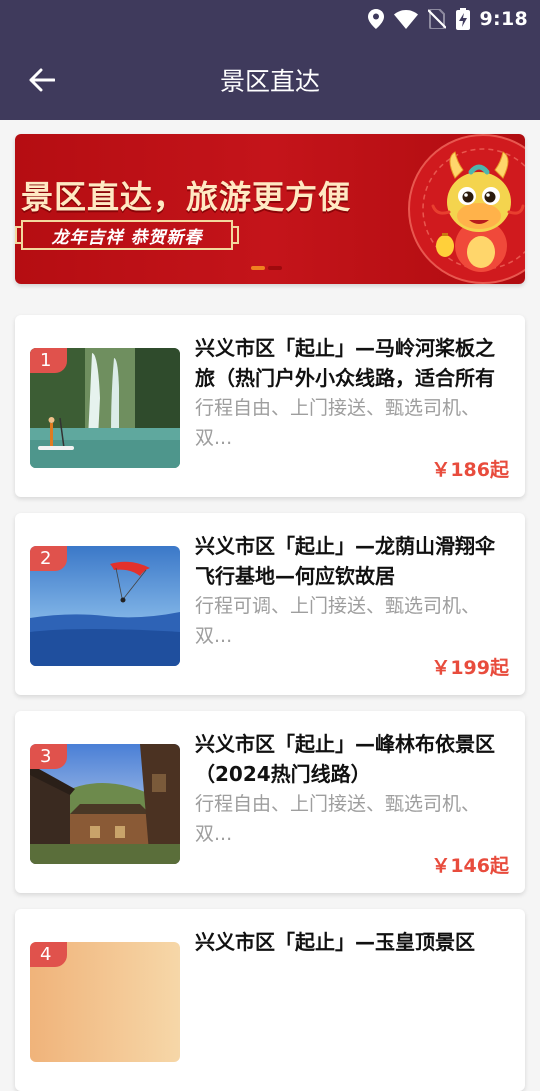 The height and width of the screenshot is (1091, 540). I want to click on rank-badge: 4, so click(48, 954).